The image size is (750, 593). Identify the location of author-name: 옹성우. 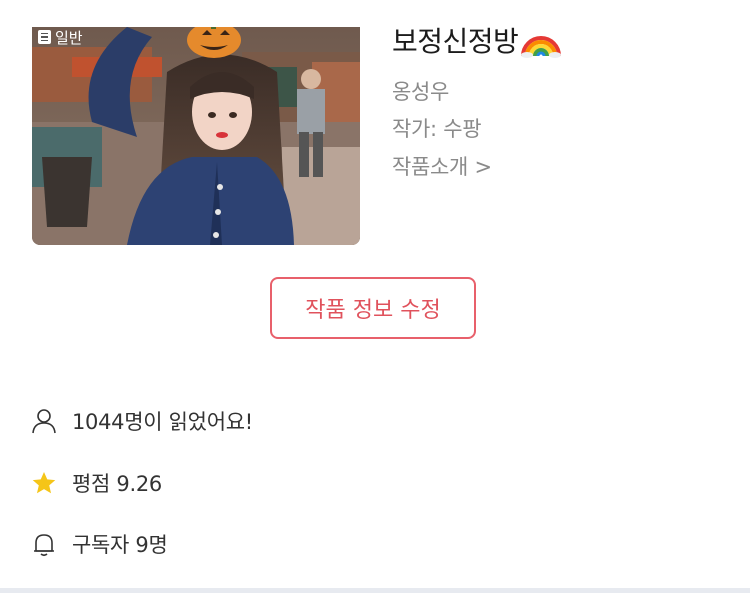
(421, 92).